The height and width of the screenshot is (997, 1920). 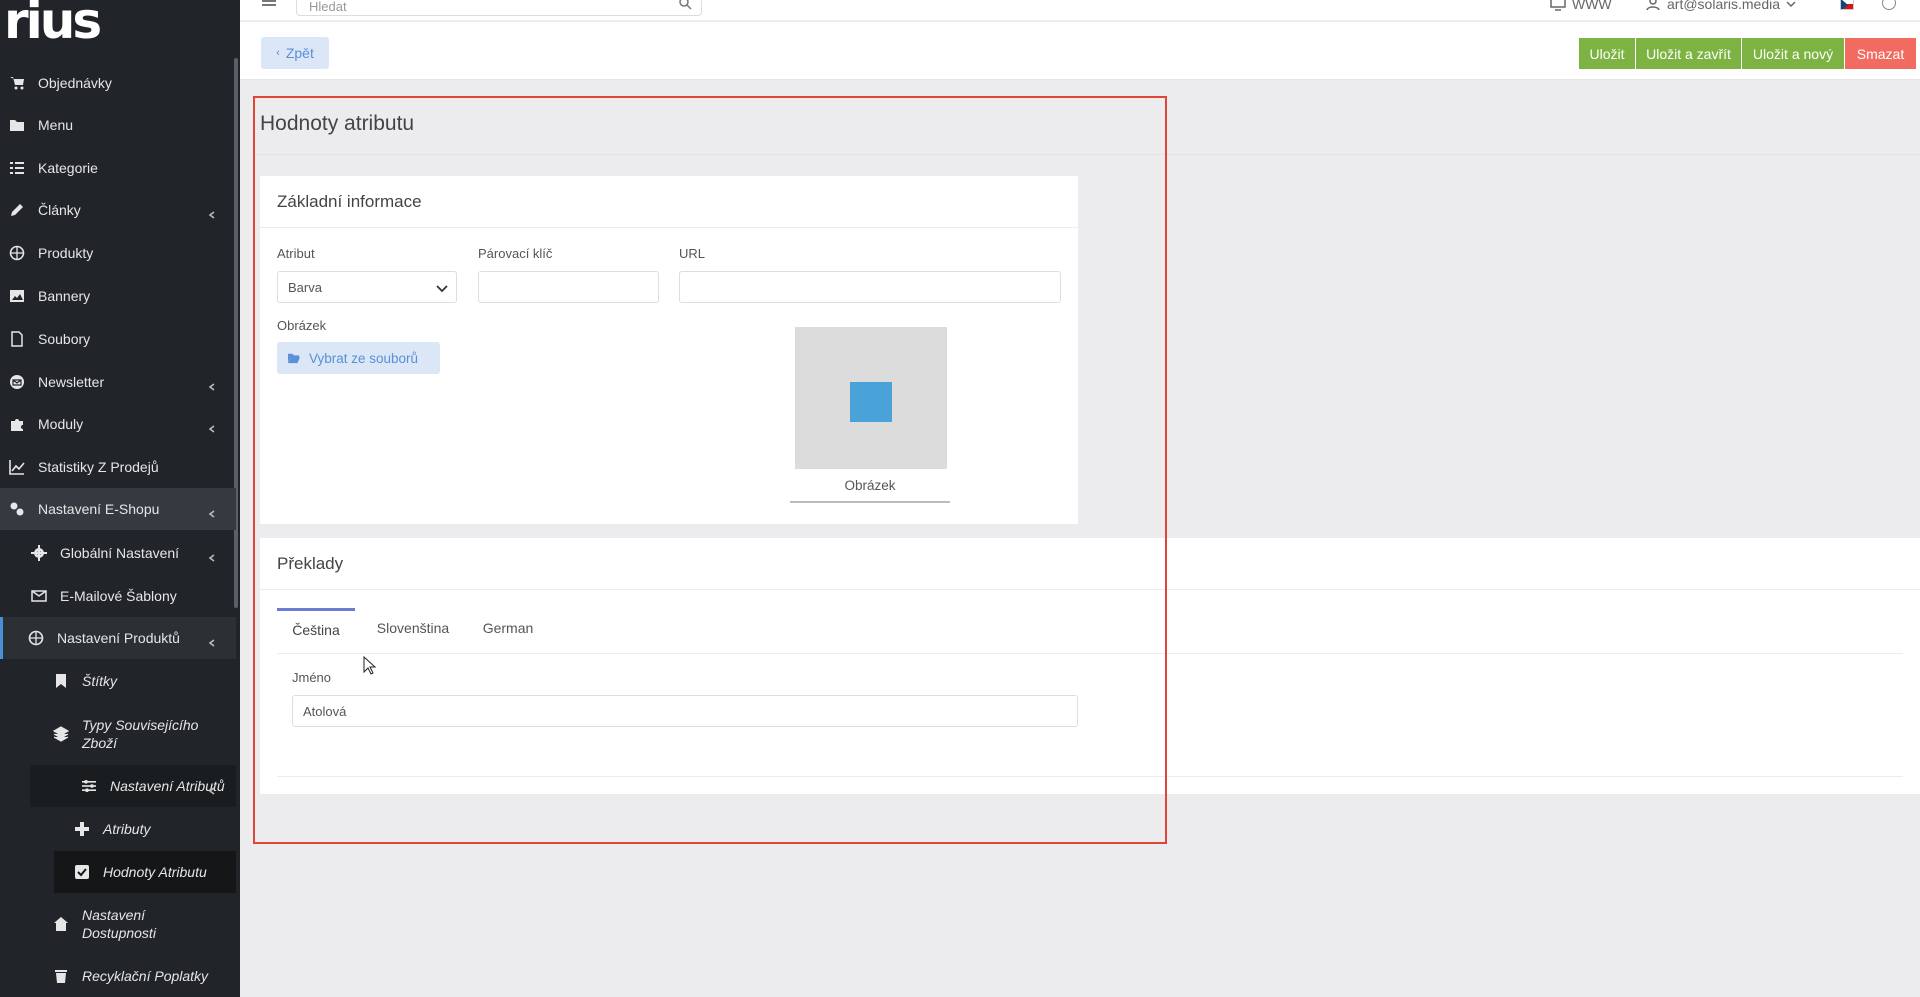 I want to click on attribute-label: Atribut, so click(x=296, y=253).